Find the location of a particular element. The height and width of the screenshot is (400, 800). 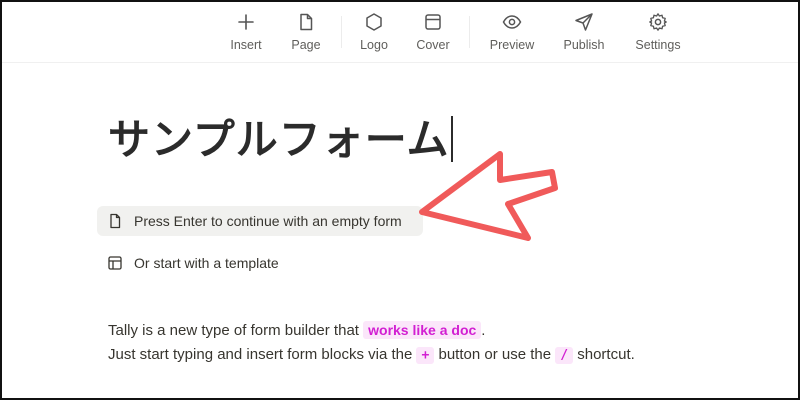

send-icon is located at coordinates (584, 22).